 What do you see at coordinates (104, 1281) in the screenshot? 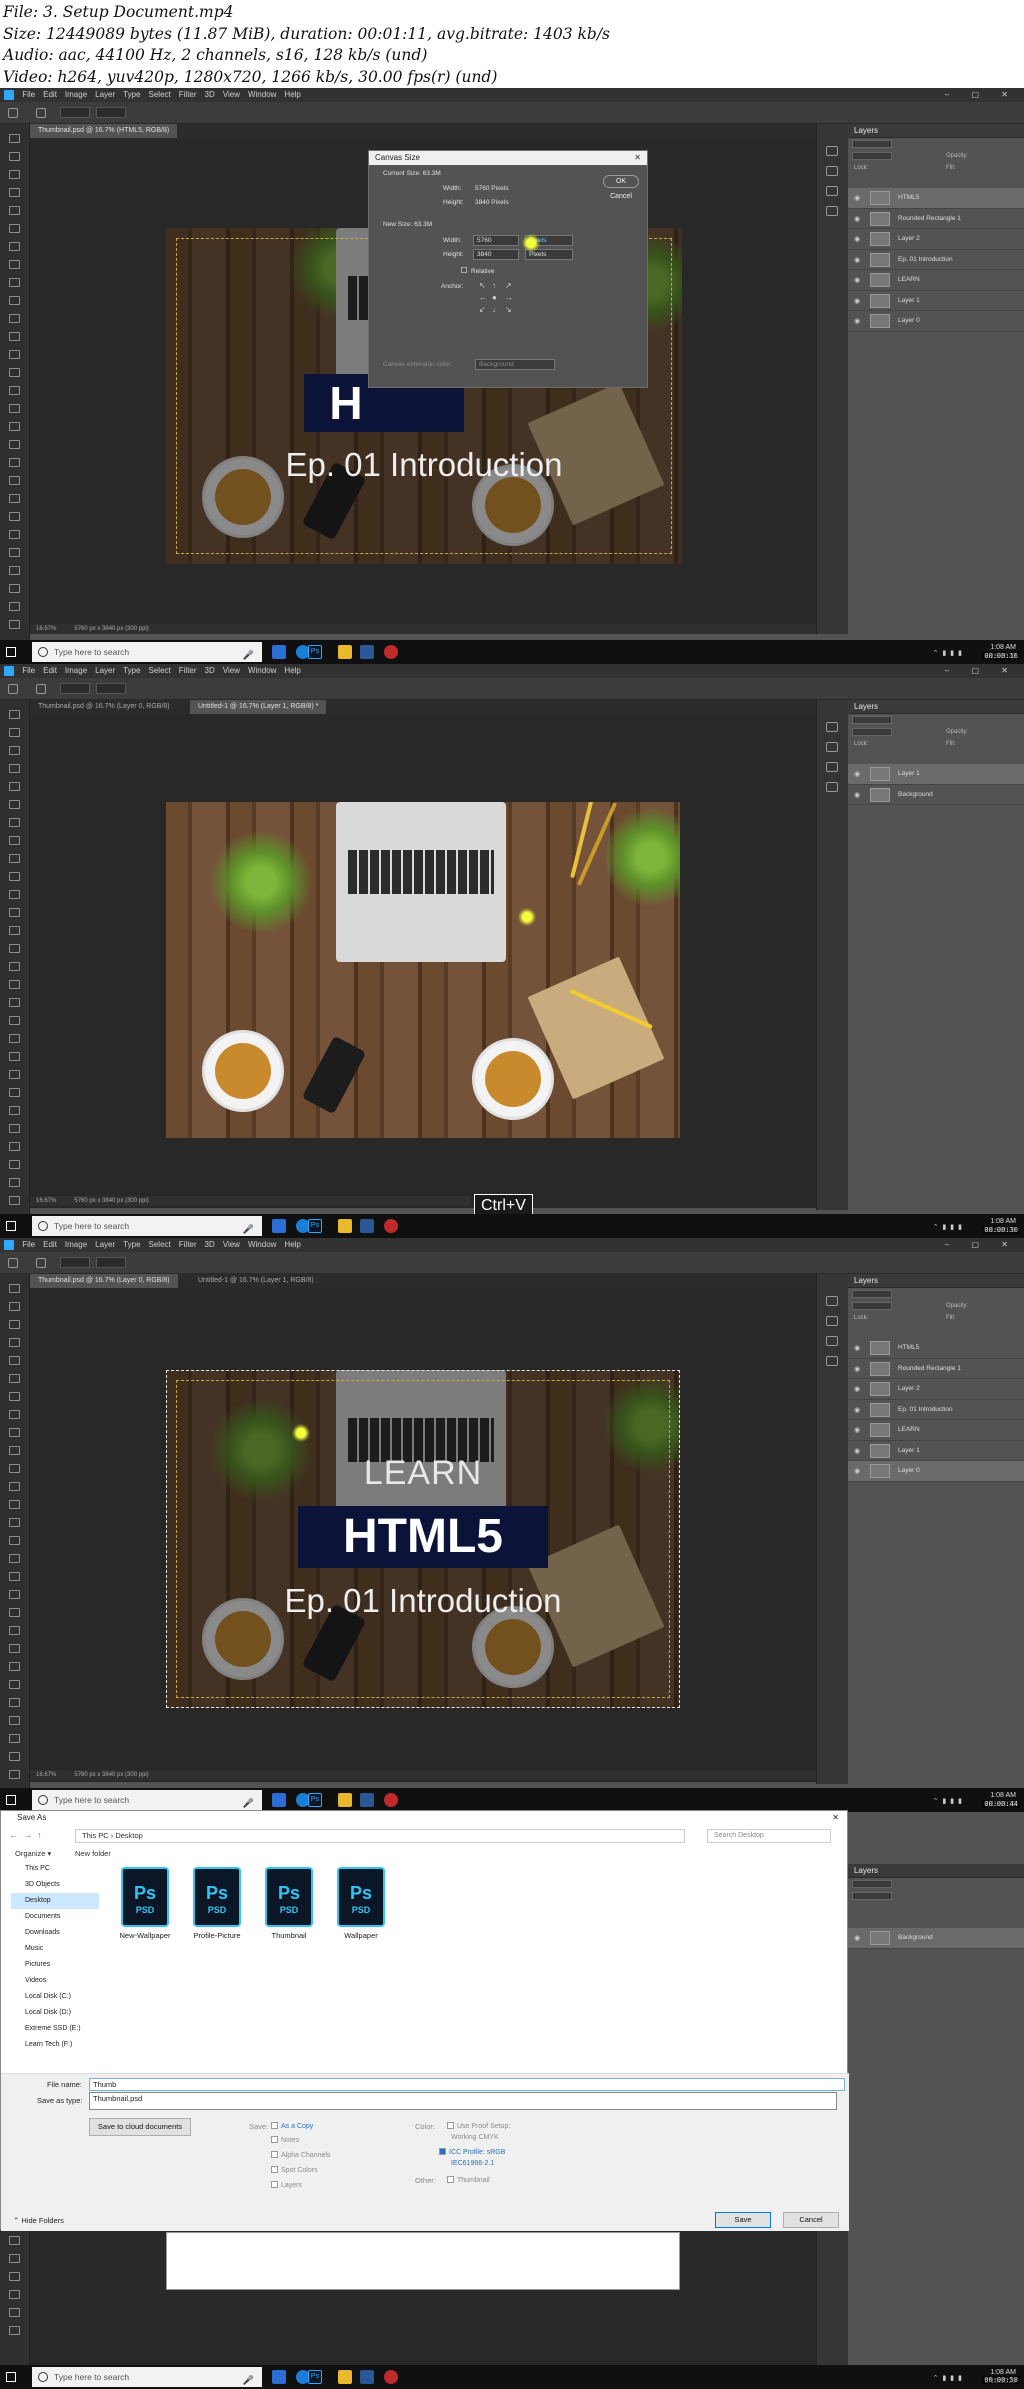
I see `tab-thumbnail: Thumbnail.psd @ 16.7% (Layer 0, RGB/8)` at bounding box center [104, 1281].